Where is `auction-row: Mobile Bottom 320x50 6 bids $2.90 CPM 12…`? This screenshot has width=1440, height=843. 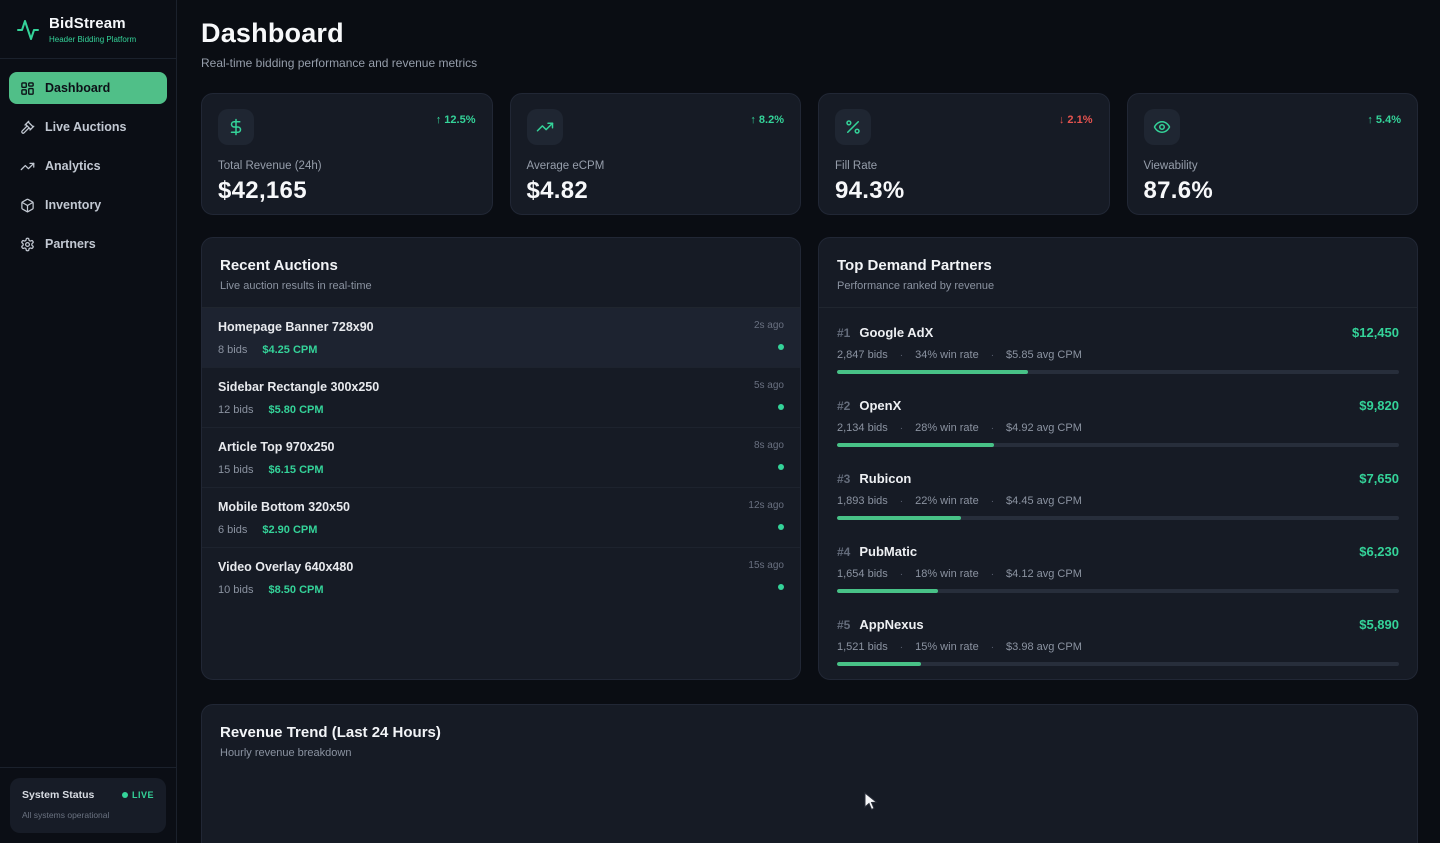
auction-row: Mobile Bottom 320x50 6 bids $2.90 CPM 12… is located at coordinates (501, 518).